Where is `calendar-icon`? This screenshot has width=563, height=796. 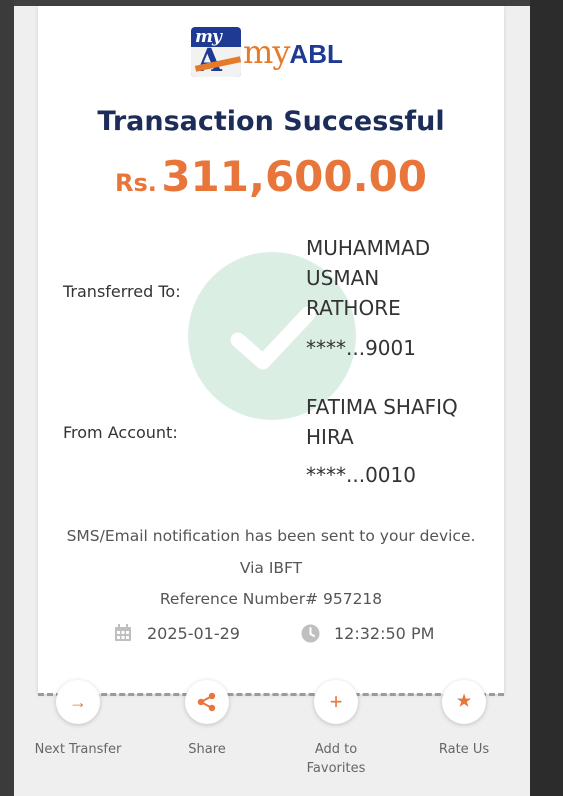 calendar-icon is located at coordinates (123, 632).